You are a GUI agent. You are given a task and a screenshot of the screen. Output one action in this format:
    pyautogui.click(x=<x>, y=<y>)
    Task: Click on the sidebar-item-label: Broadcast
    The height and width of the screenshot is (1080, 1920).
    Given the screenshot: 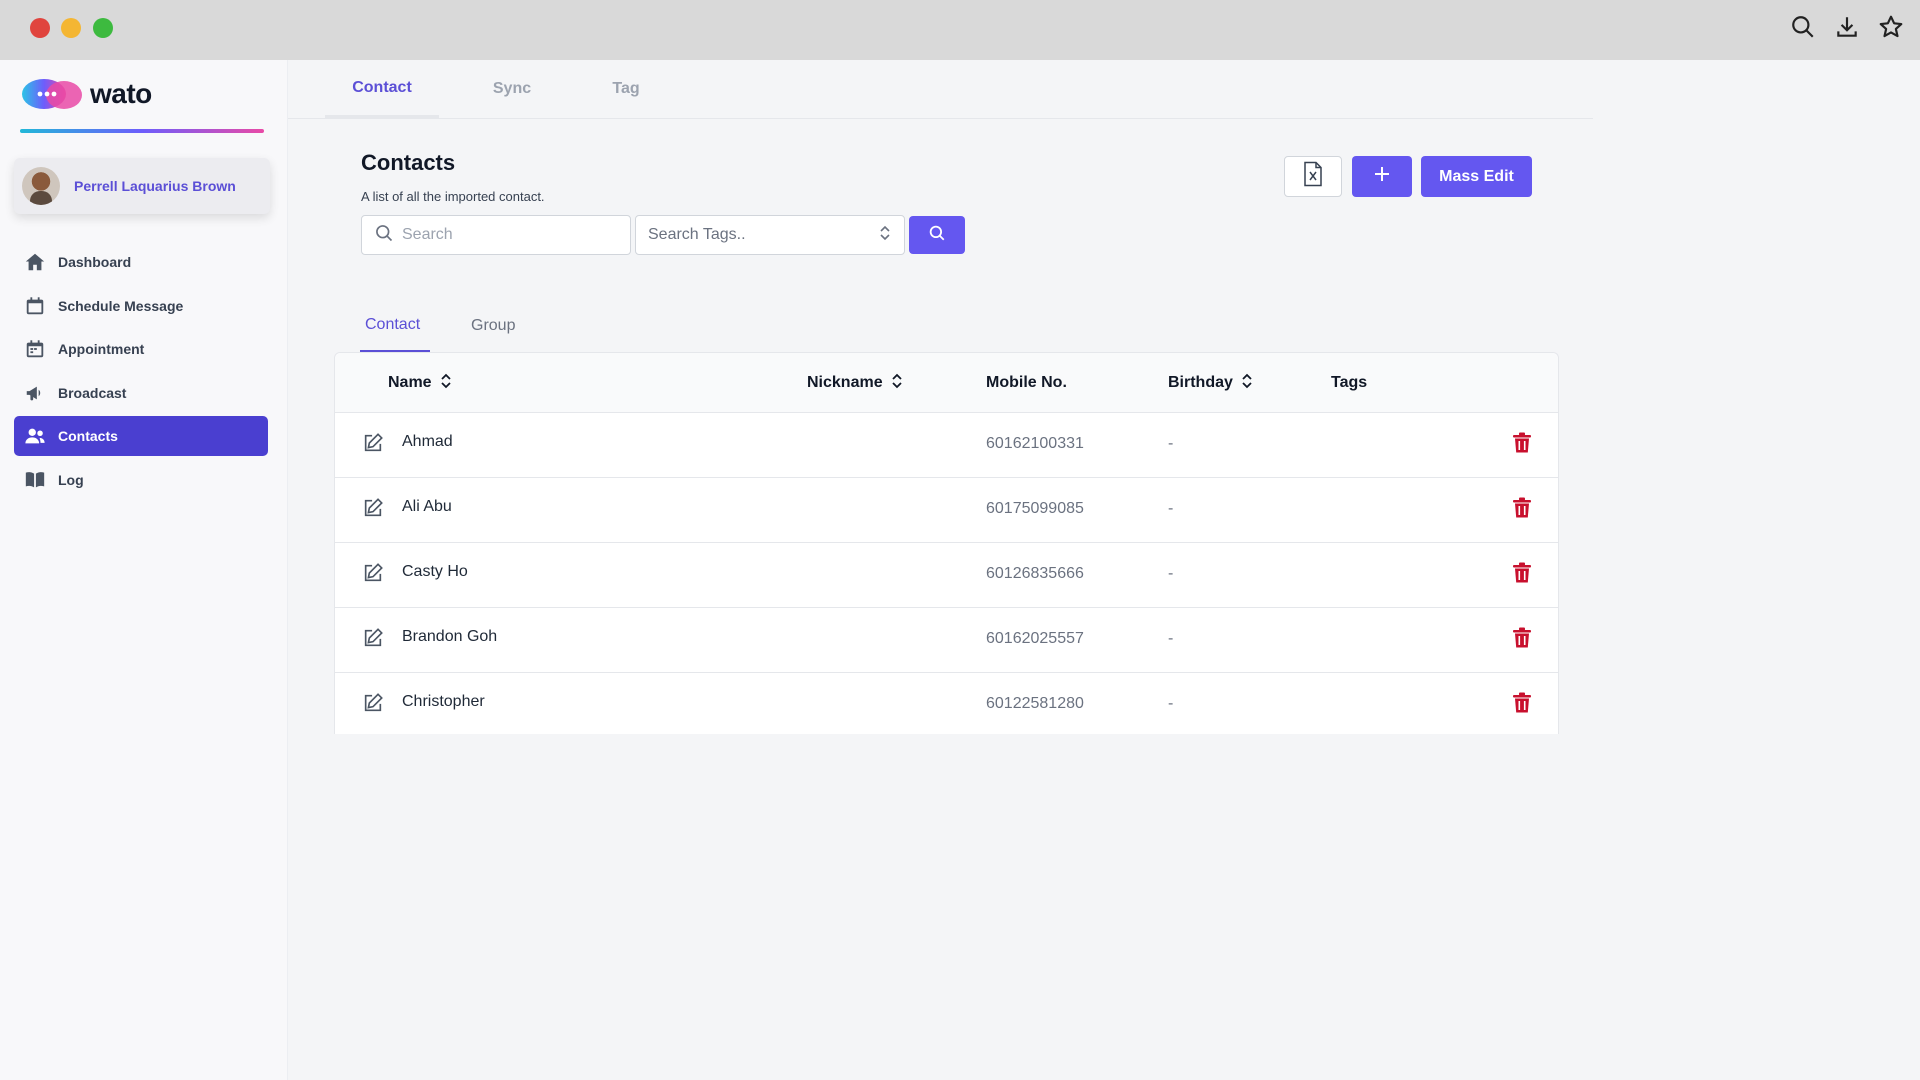 What is the action you would take?
    pyautogui.click(x=92, y=392)
    